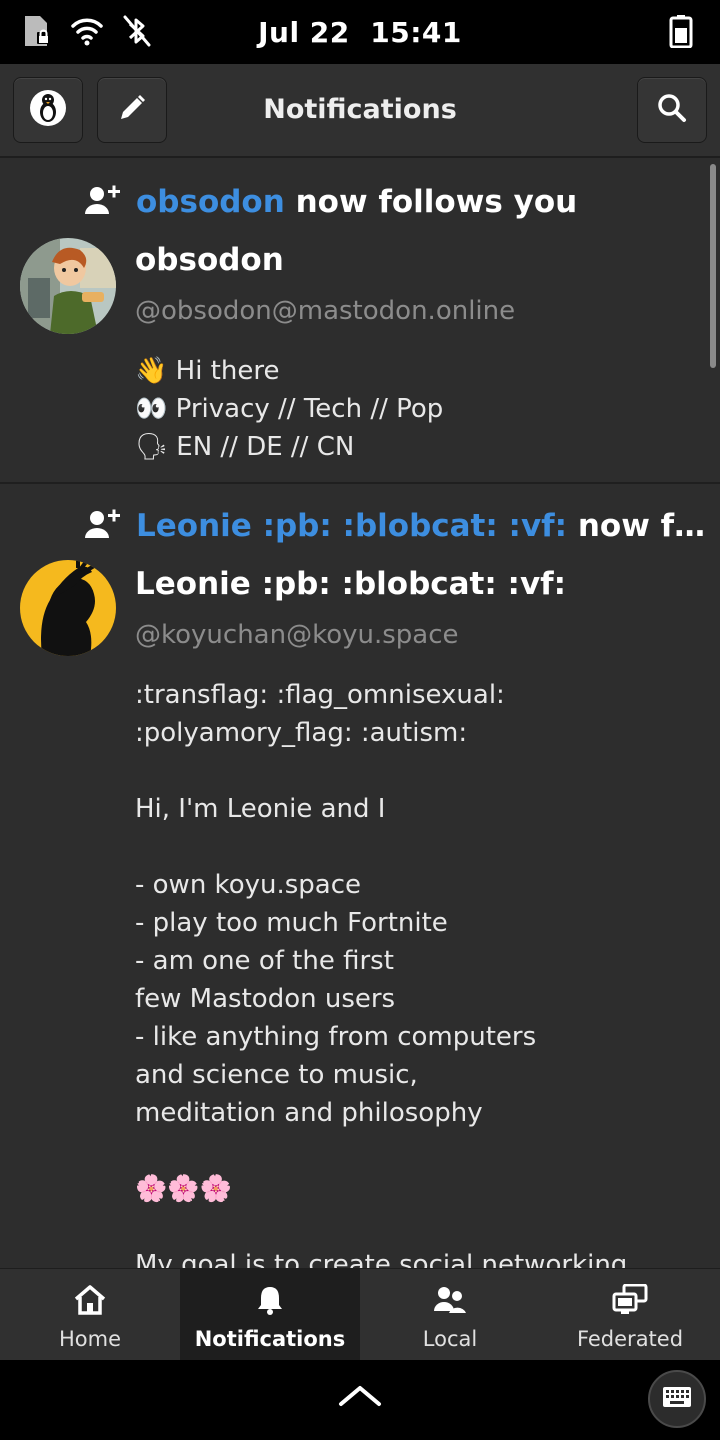  Describe the element at coordinates (351, 526) in the screenshot. I see `notification-actor: Leonie :pb: :blobcat: :vf:` at that location.